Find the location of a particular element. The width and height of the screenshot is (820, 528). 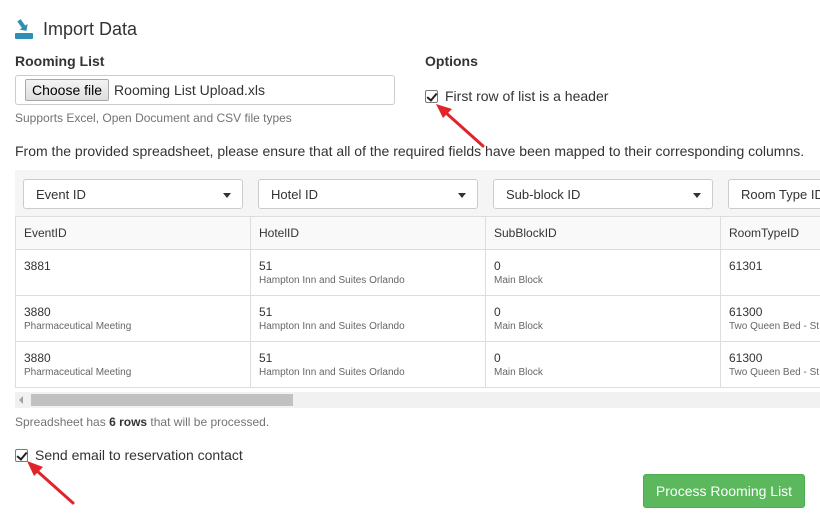

header-row-checkbox is located at coordinates (431, 96).